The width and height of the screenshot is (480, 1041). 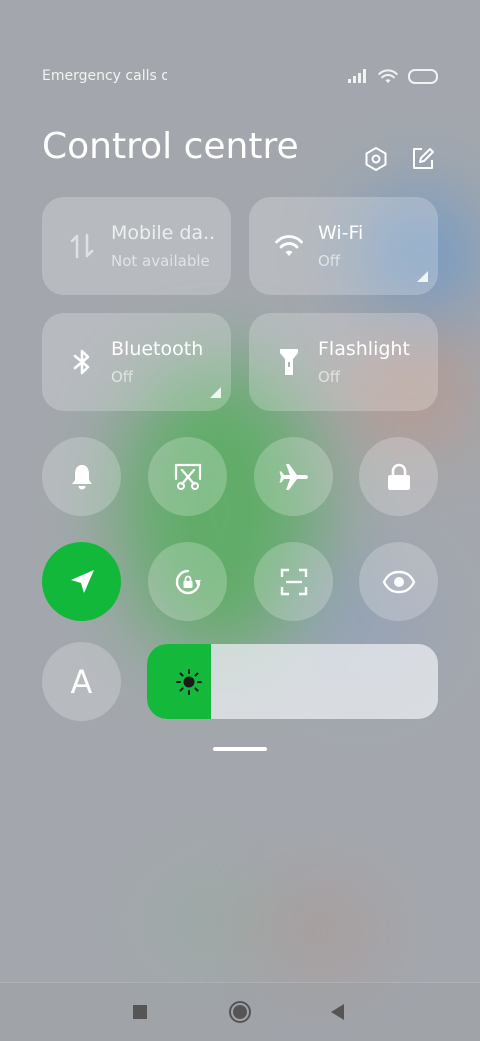 I want to click on location-icon, so click(x=82, y=581).